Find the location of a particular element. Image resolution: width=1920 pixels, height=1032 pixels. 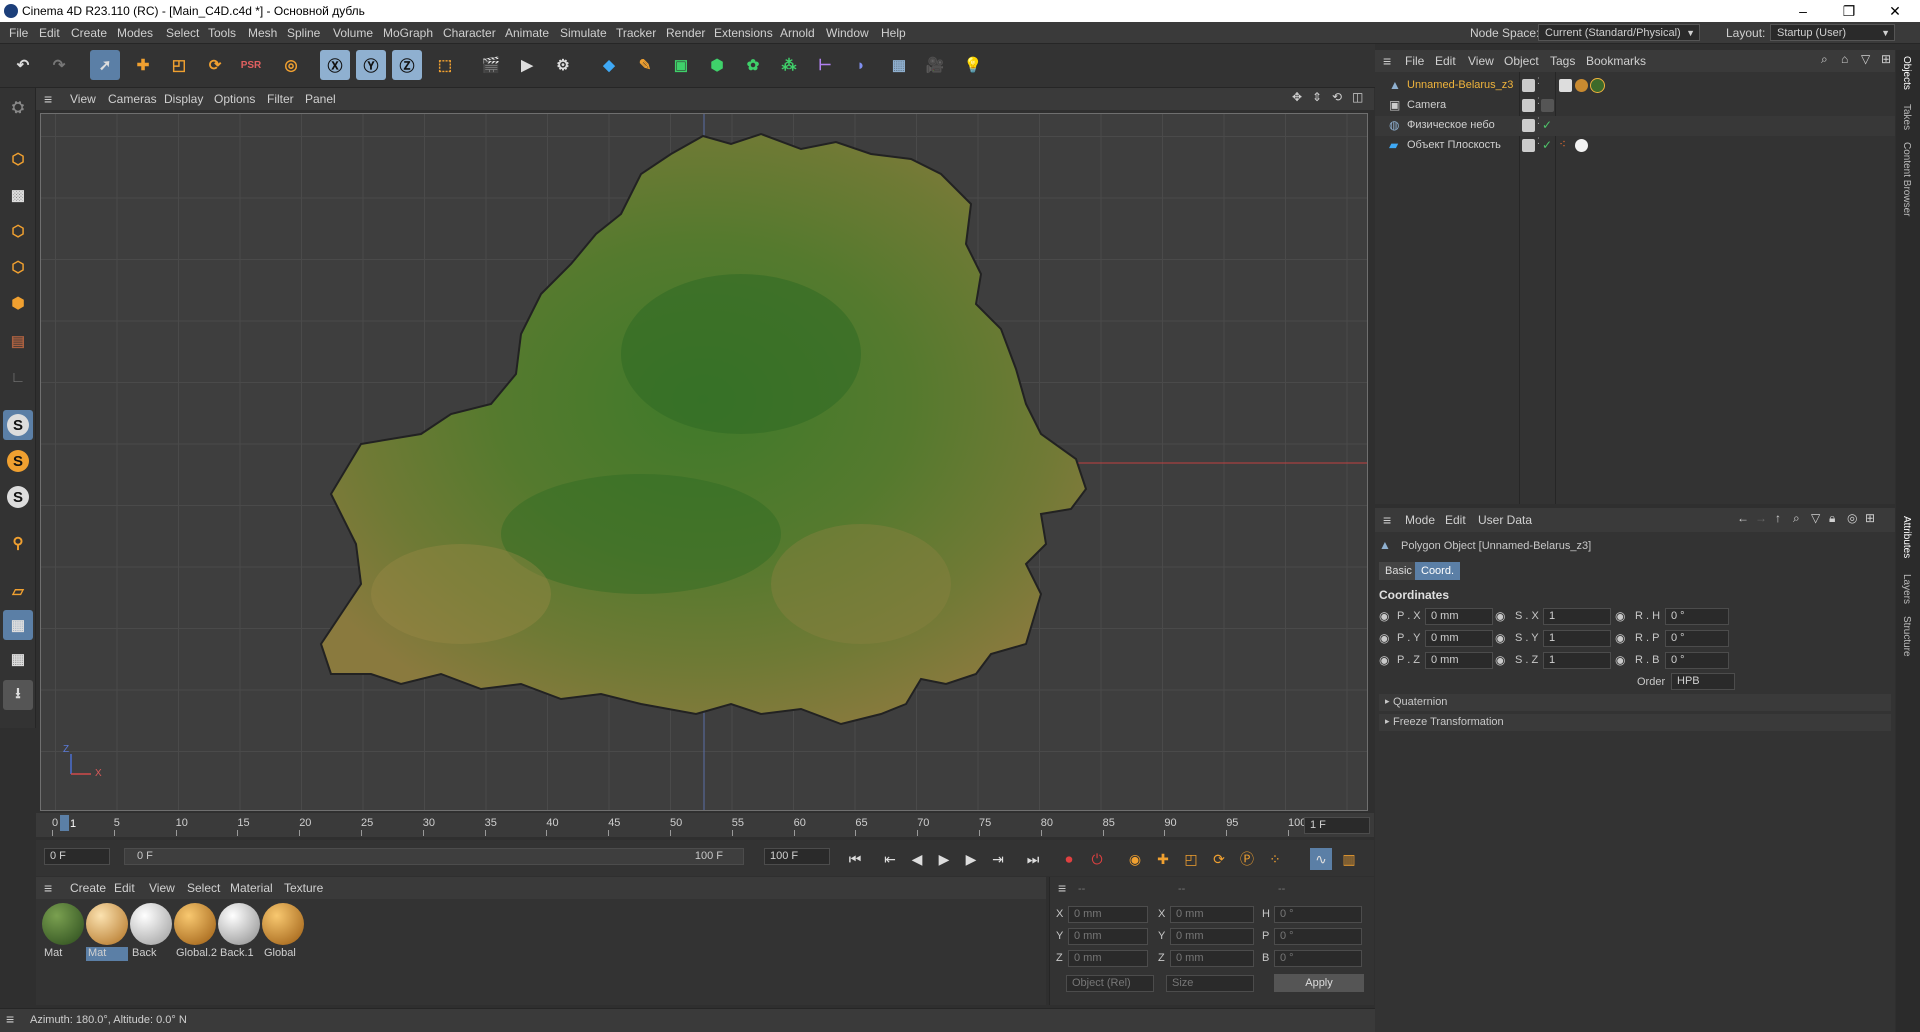

autokey-icon: ⏻ is located at coordinates (1097, 859).